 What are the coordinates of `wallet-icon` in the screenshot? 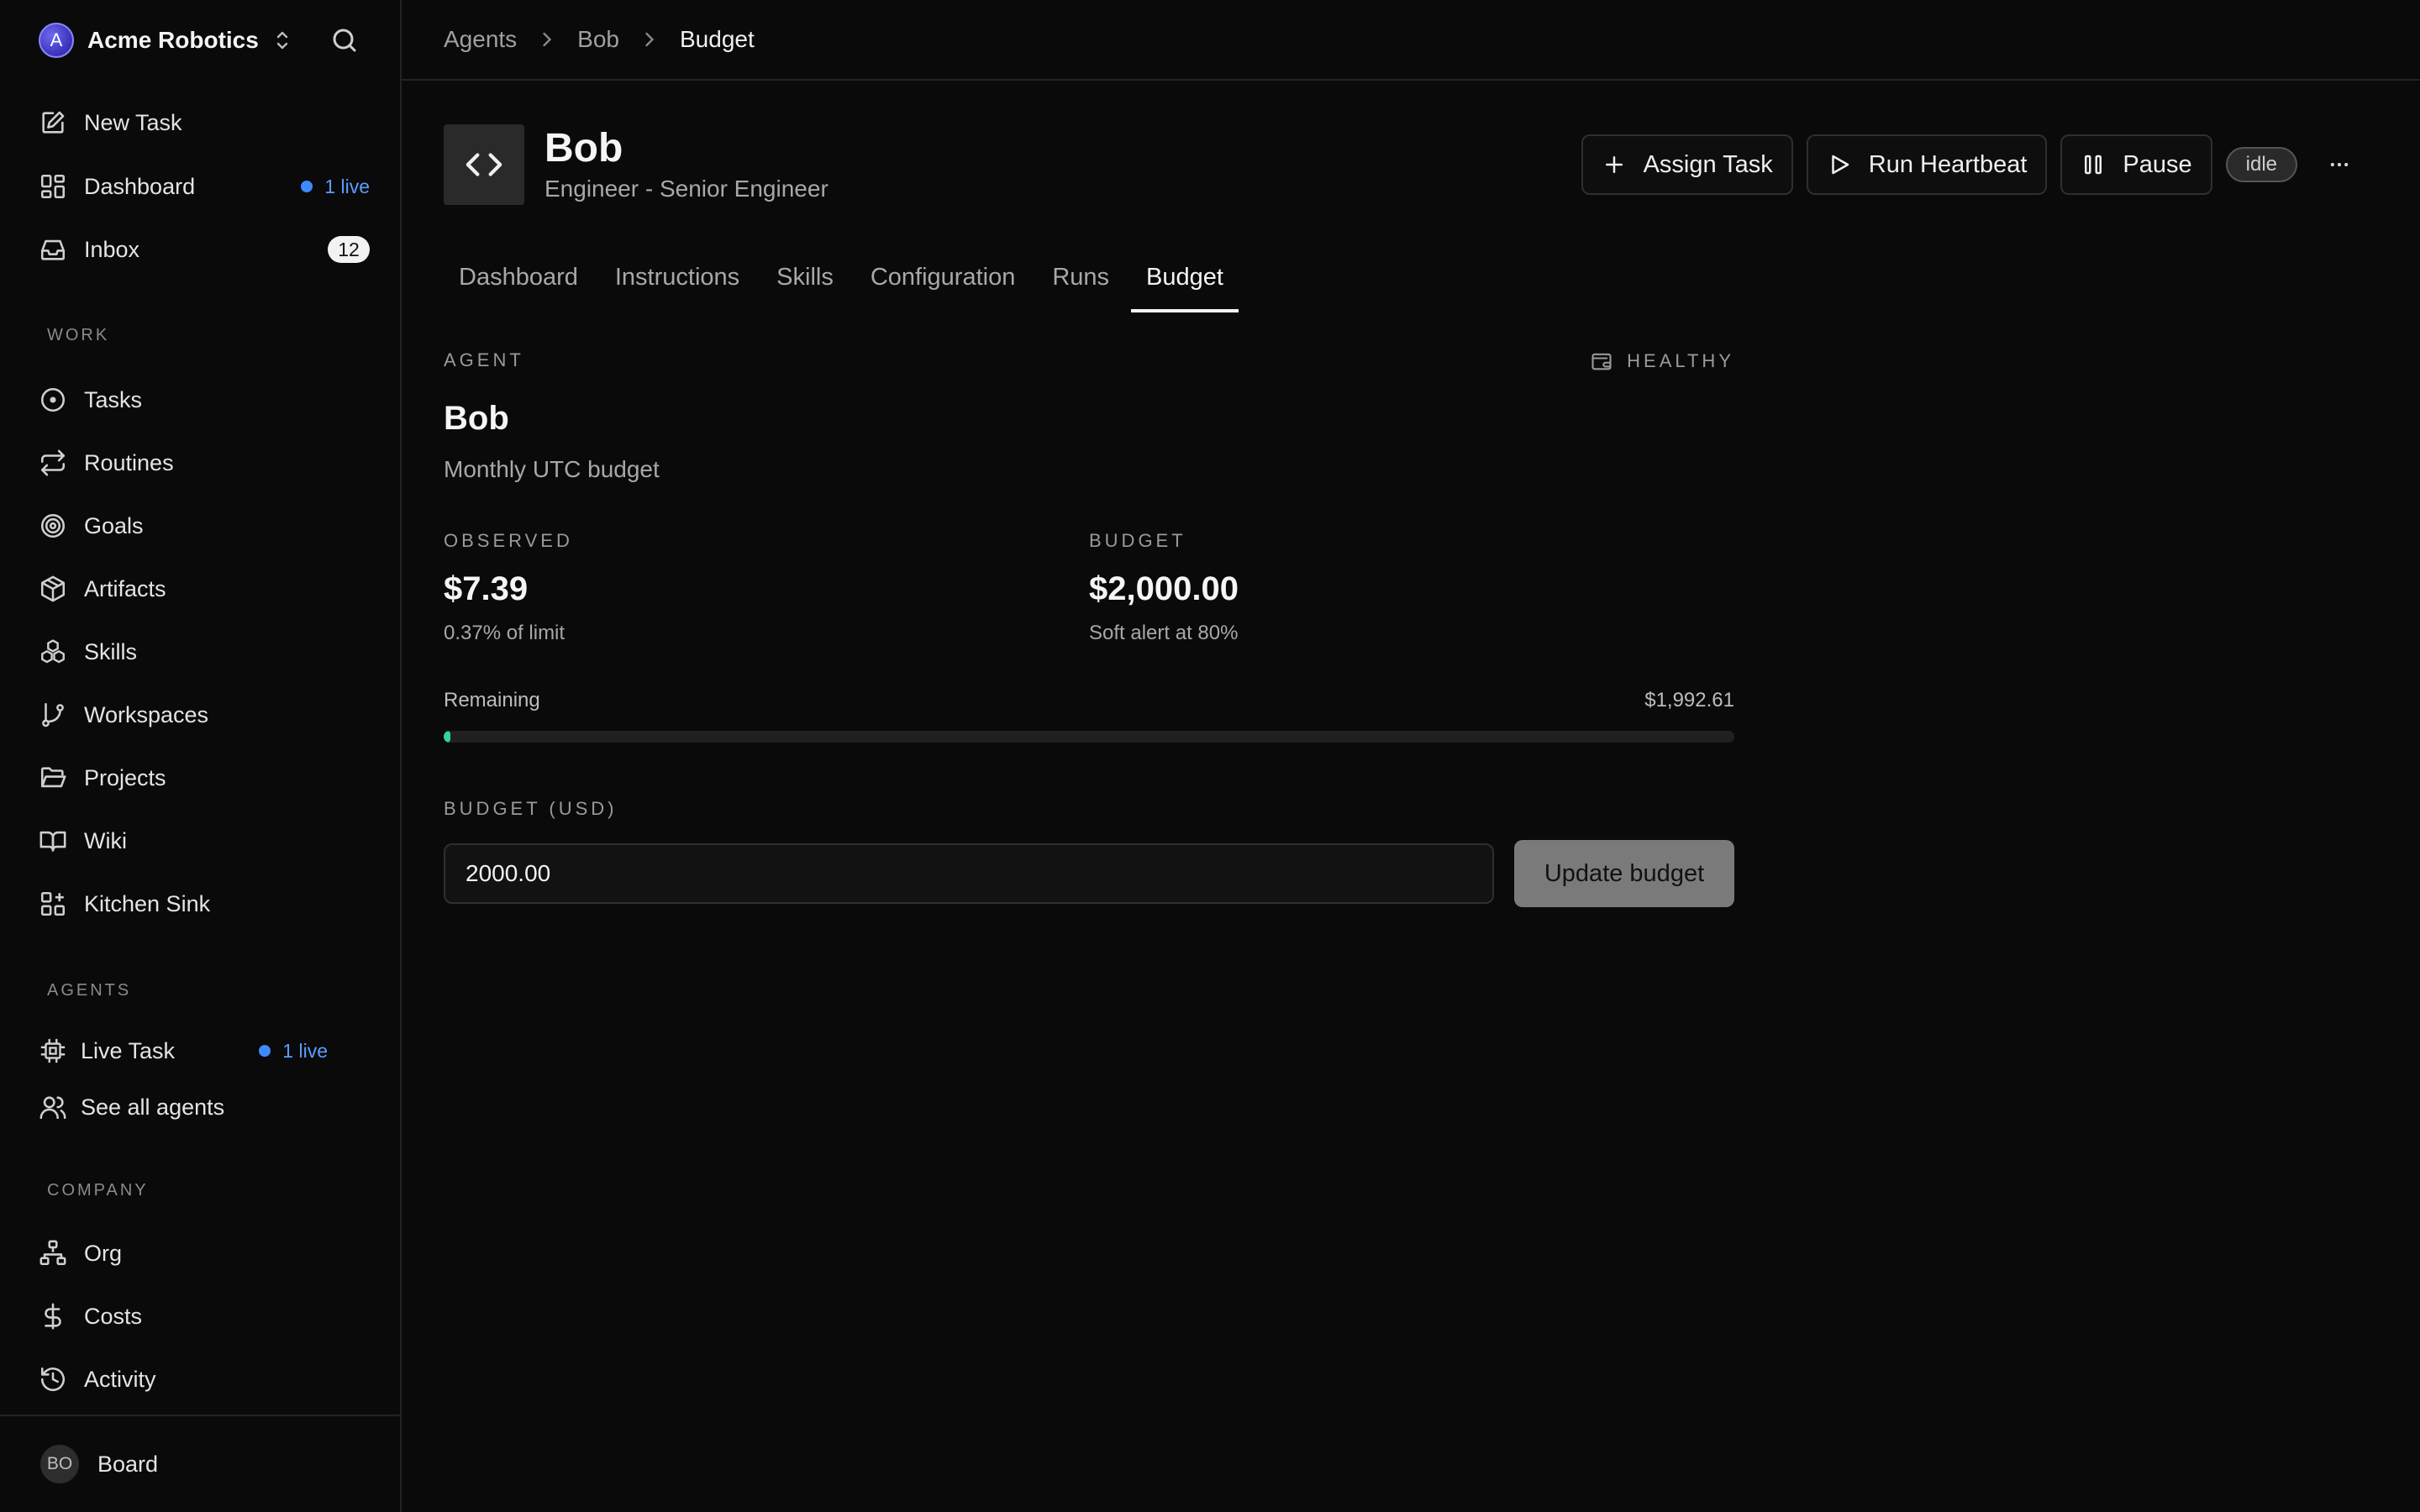 It's located at (1601, 361).